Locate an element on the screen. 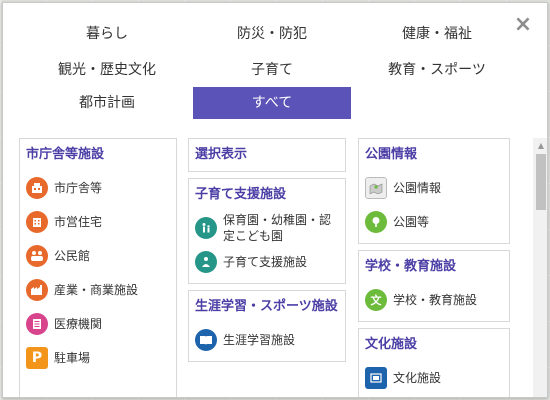 Image resolution: width=550 pixels, height=400 pixels. item-label: 生涯学習施設 is located at coordinates (259, 340).